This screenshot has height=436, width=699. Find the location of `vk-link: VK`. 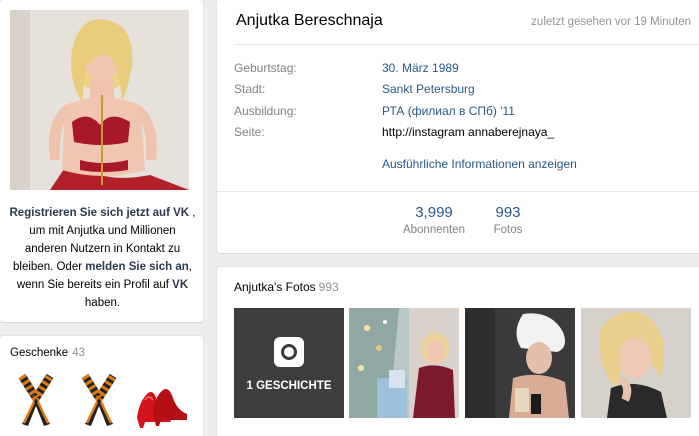

vk-link: VK is located at coordinates (180, 285).